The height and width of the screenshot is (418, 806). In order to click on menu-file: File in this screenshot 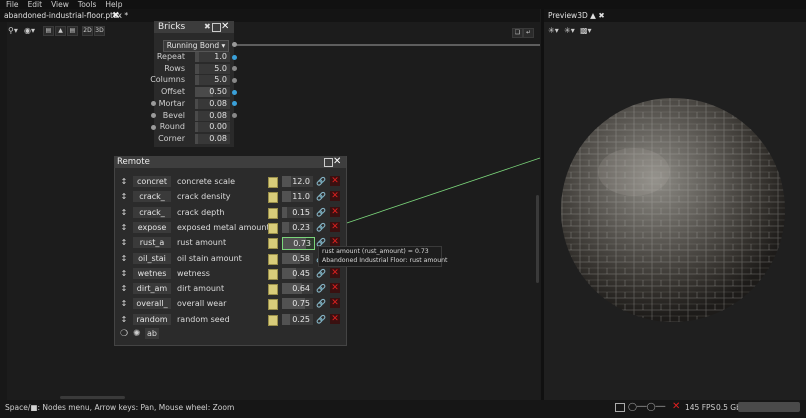, I will do `click(12, 4)`.